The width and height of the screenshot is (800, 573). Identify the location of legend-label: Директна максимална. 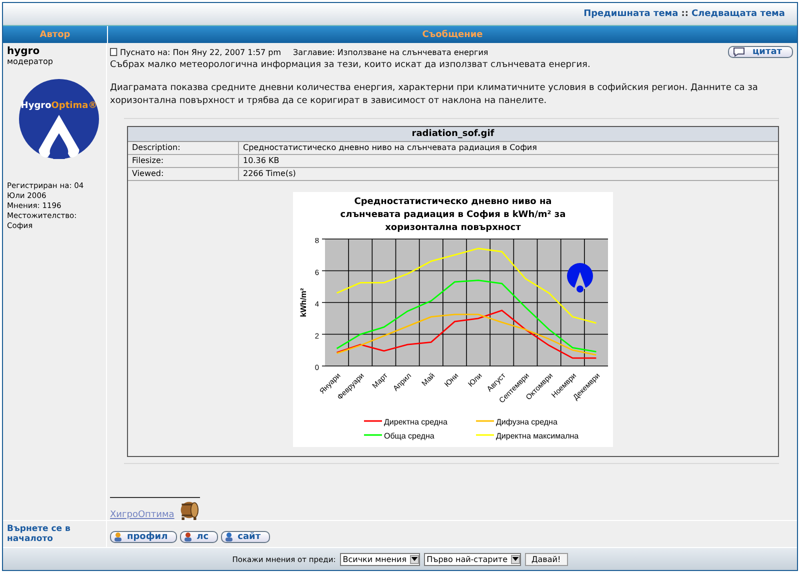
(537, 436).